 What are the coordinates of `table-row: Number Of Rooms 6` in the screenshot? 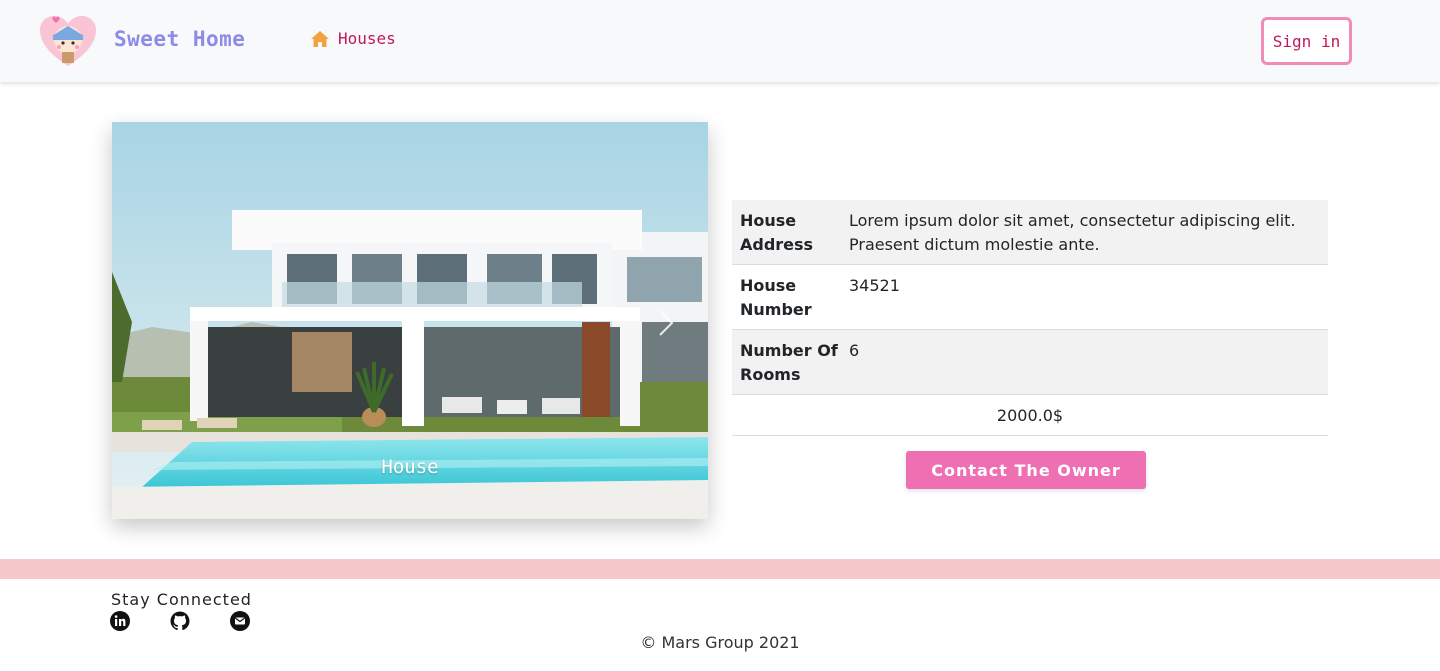 It's located at (1030, 362).